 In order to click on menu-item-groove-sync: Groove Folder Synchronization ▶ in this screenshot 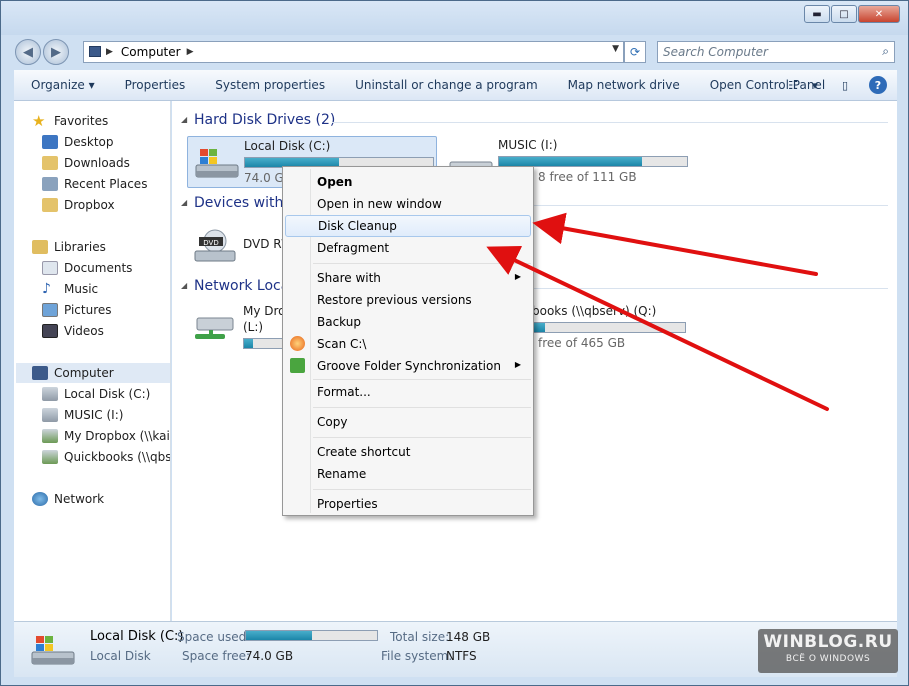, I will do `click(408, 366)`.